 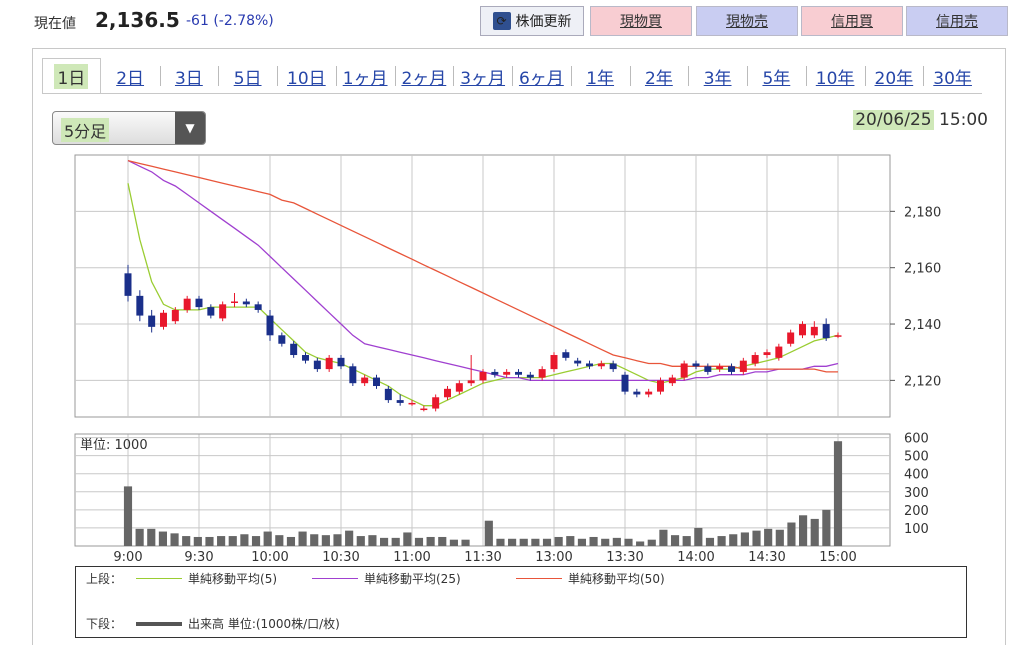 I want to click on x-tick-label: 10:00, so click(x=269, y=557).